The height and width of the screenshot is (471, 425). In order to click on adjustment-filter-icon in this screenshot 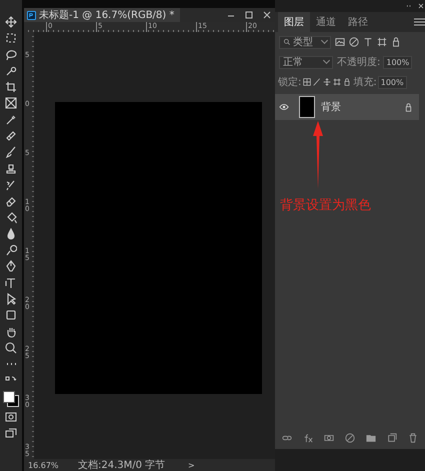, I will do `click(354, 42)`.